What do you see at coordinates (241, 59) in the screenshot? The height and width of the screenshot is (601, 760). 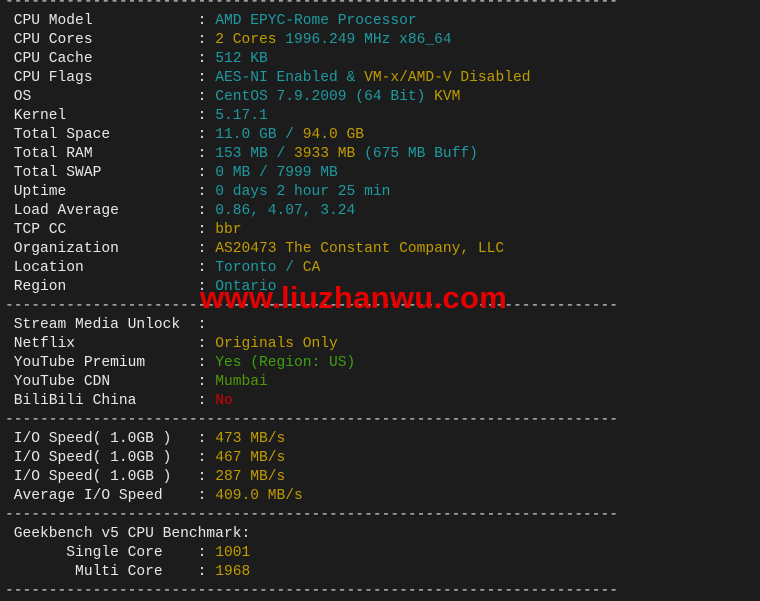 I see `row-value: 512 KB` at bounding box center [241, 59].